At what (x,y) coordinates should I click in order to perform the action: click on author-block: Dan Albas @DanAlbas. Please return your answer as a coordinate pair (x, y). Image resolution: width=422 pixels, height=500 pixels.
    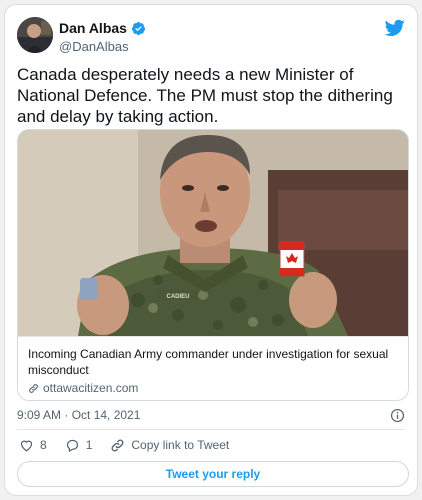
    Looking at the image, I should click on (102, 37).